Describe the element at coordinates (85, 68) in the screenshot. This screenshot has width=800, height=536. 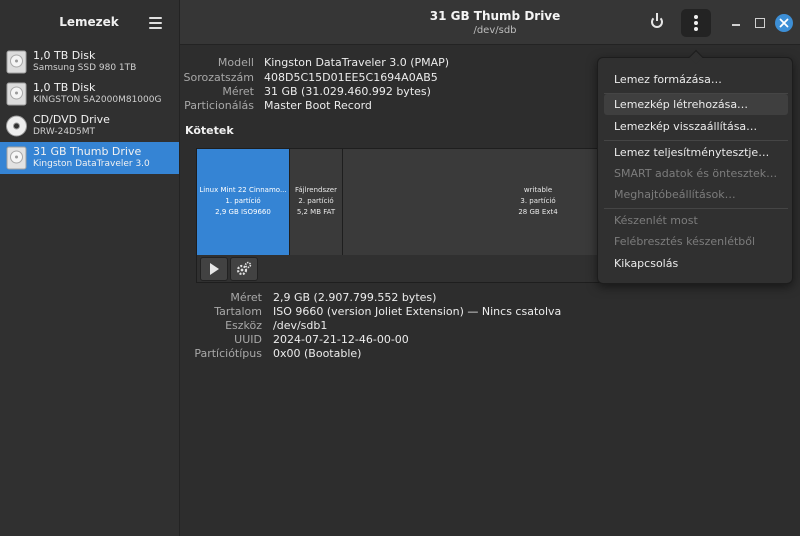
I see `disk-model: Samsung SSD 980 1TB` at that location.